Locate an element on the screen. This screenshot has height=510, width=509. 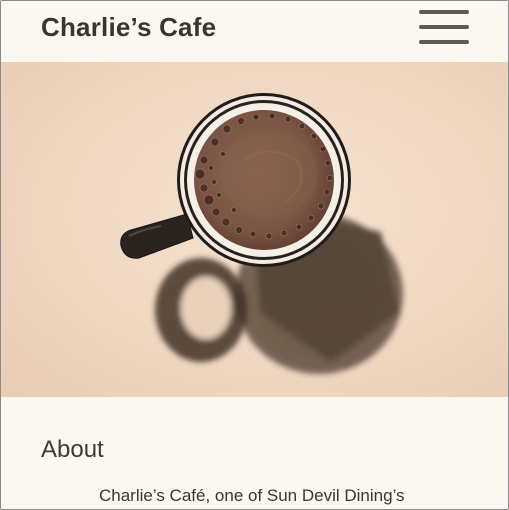
menu-button is located at coordinates (444, 27).